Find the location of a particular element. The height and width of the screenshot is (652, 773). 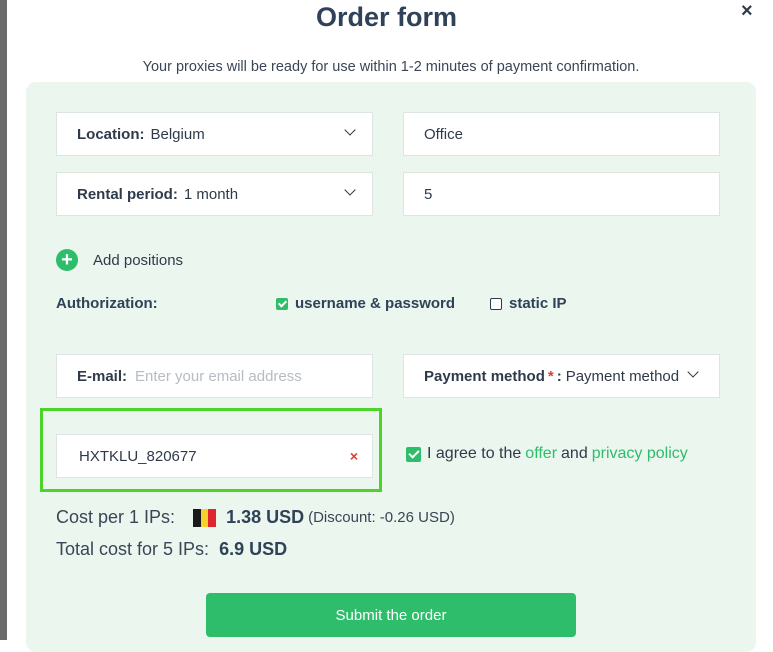

payment-colon: : is located at coordinates (559, 376).